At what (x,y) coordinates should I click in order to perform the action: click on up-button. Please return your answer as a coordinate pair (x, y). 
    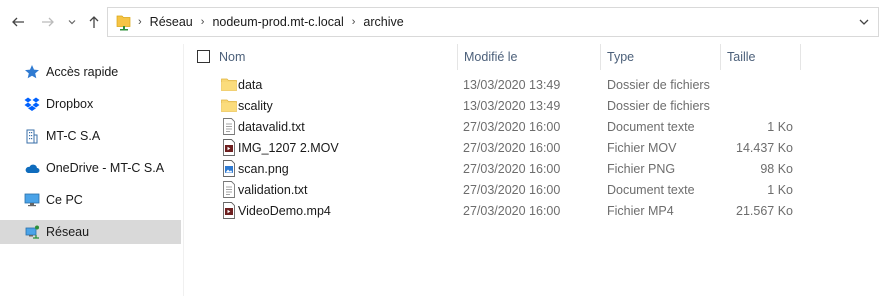
    Looking at the image, I should click on (94, 22).